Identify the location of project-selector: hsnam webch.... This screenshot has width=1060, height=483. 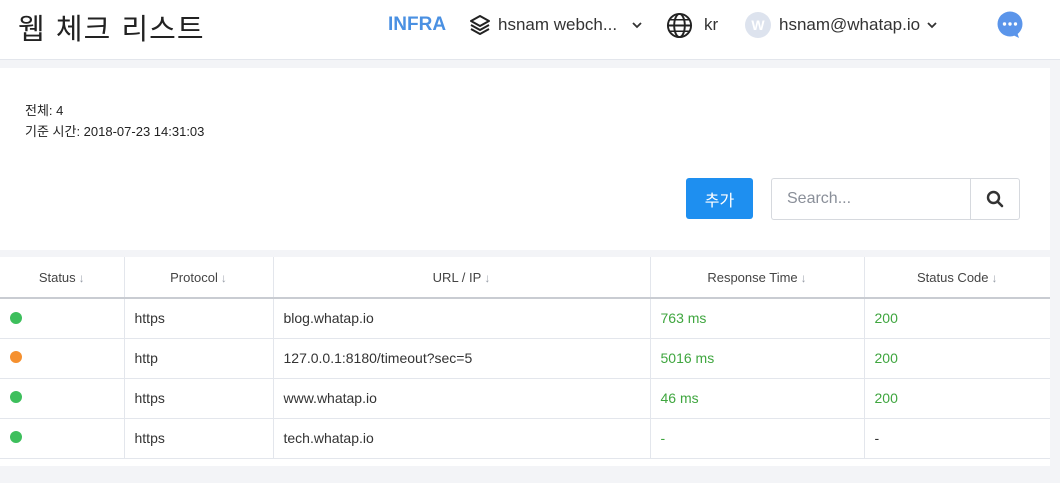
(555, 25).